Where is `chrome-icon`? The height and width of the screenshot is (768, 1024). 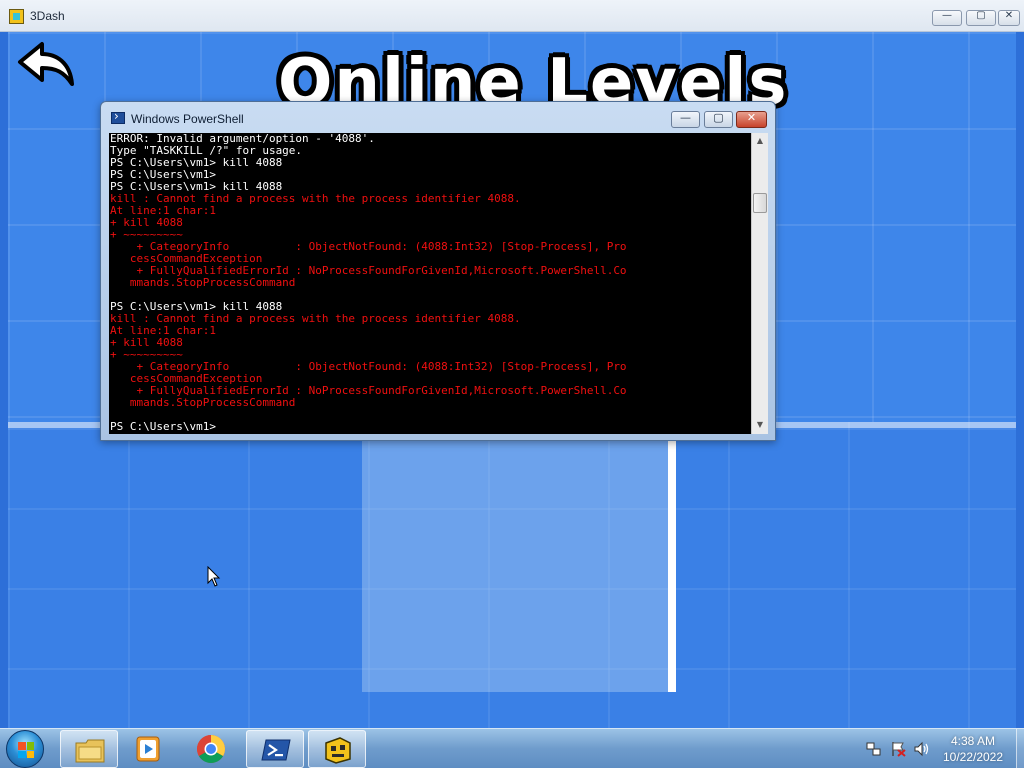
chrome-icon is located at coordinates (211, 749).